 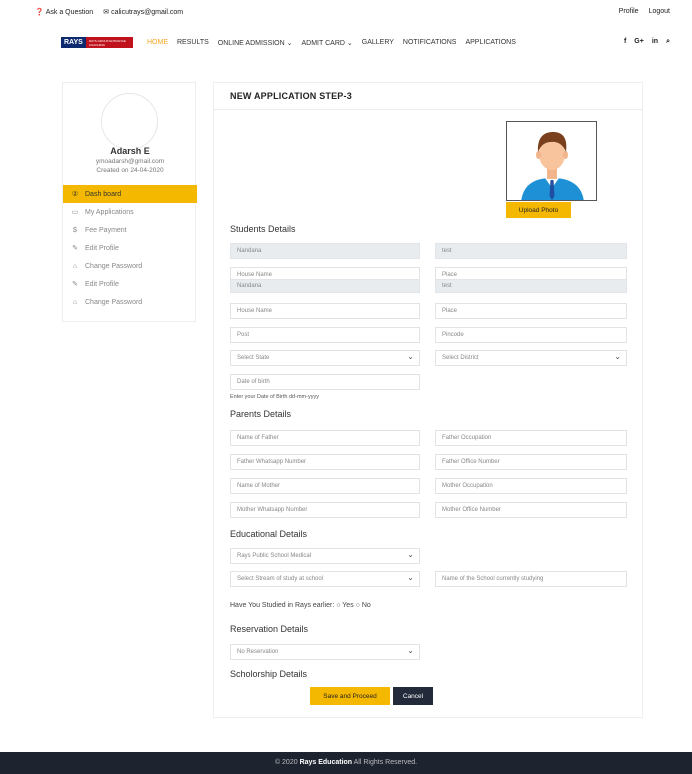 What do you see at coordinates (655, 42) in the screenshot?
I see `linkedin-icon: in` at bounding box center [655, 42].